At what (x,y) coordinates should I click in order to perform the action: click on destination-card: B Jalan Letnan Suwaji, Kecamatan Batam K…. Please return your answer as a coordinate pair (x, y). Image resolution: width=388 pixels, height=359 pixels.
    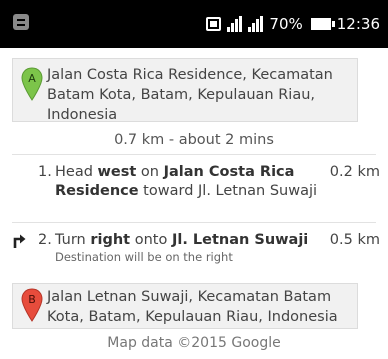
    Looking at the image, I should click on (185, 306).